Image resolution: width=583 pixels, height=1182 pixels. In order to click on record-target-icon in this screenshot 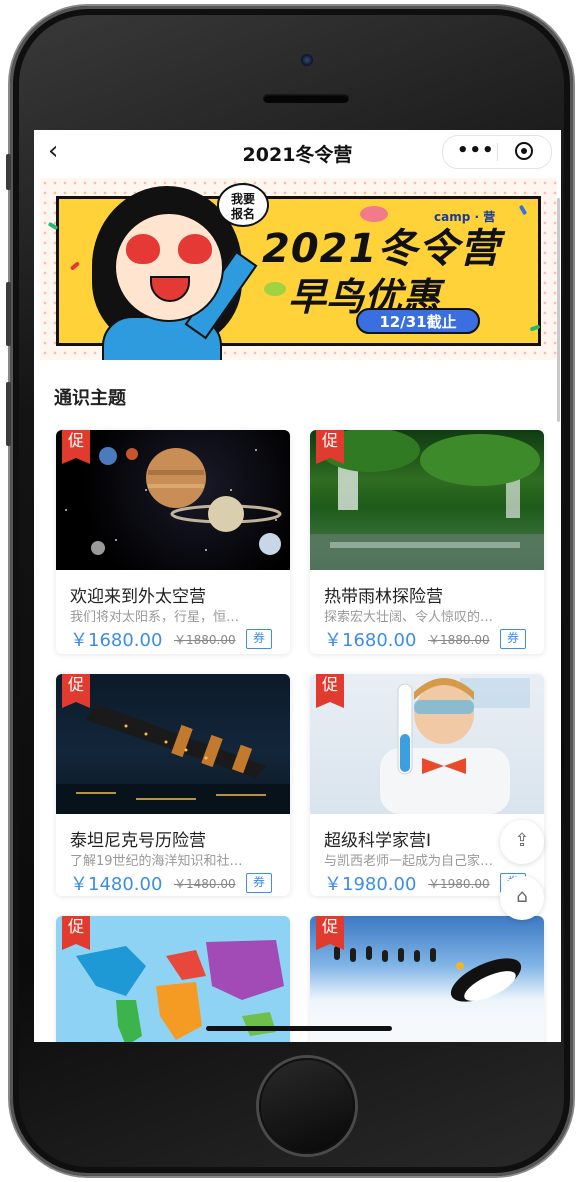, I will do `click(524, 151)`.